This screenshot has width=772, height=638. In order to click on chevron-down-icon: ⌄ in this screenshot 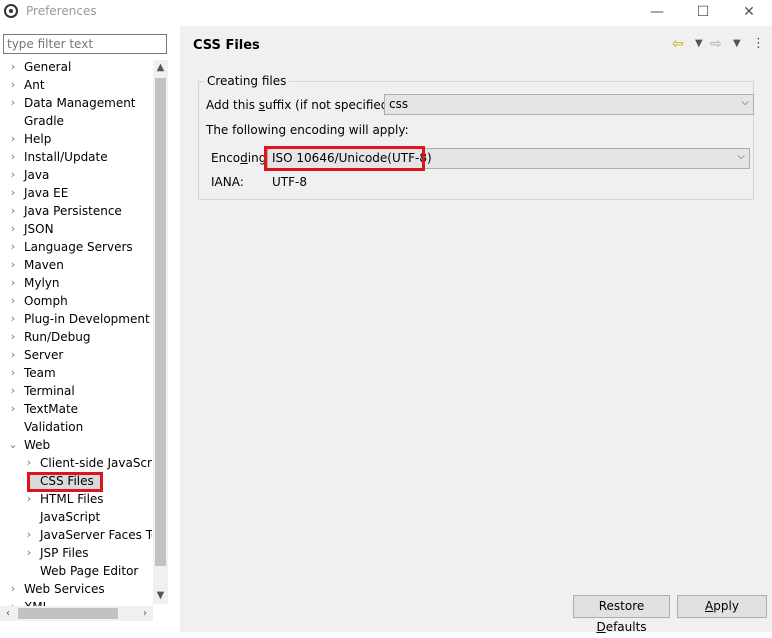, I will do `click(13, 445)`.